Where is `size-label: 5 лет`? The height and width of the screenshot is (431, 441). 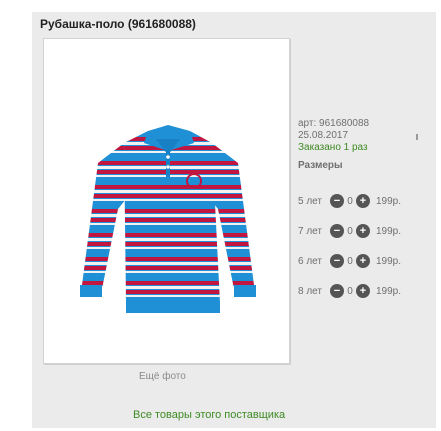 size-label: 5 лет is located at coordinates (310, 201).